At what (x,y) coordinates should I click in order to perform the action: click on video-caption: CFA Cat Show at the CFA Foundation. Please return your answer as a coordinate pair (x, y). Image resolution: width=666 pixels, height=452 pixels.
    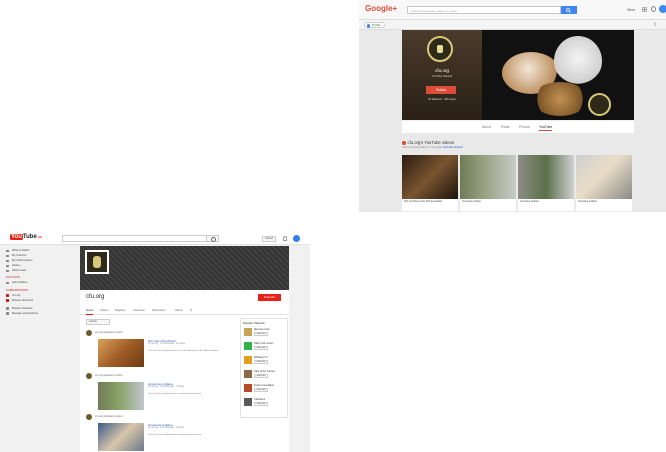
    Looking at the image, I should click on (423, 202).